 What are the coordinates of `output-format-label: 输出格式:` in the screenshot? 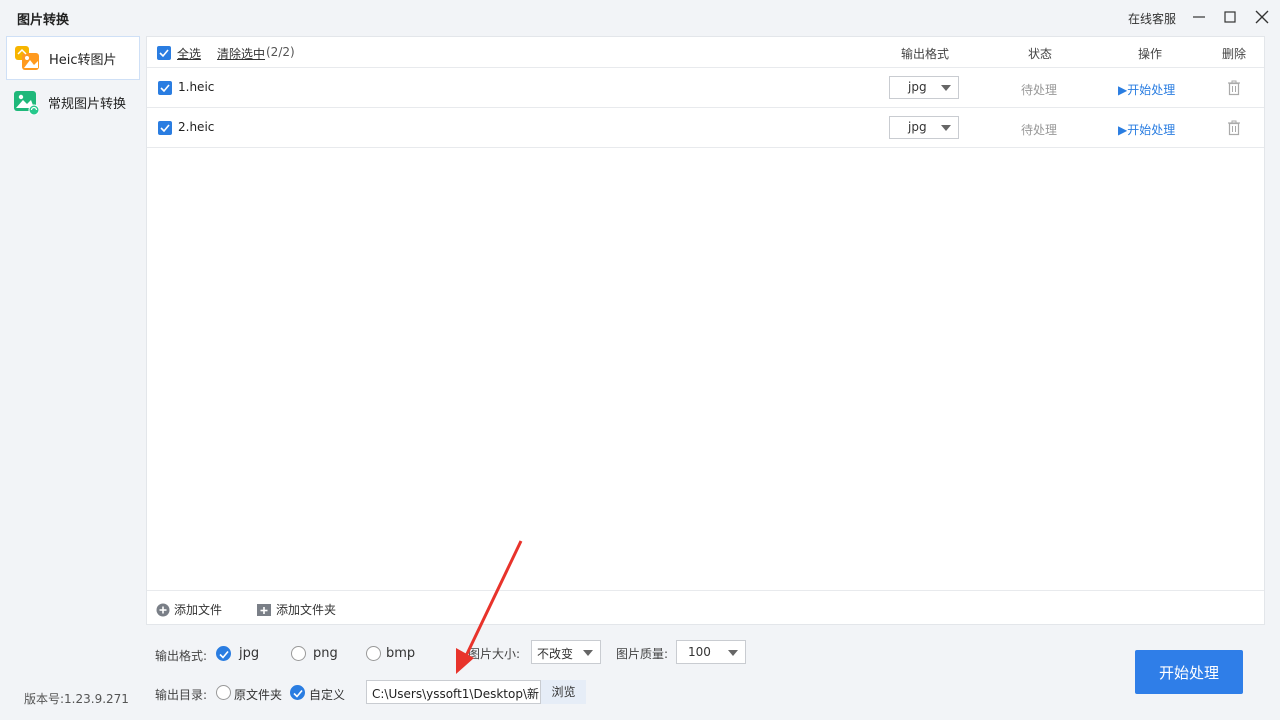 It's located at (181, 656).